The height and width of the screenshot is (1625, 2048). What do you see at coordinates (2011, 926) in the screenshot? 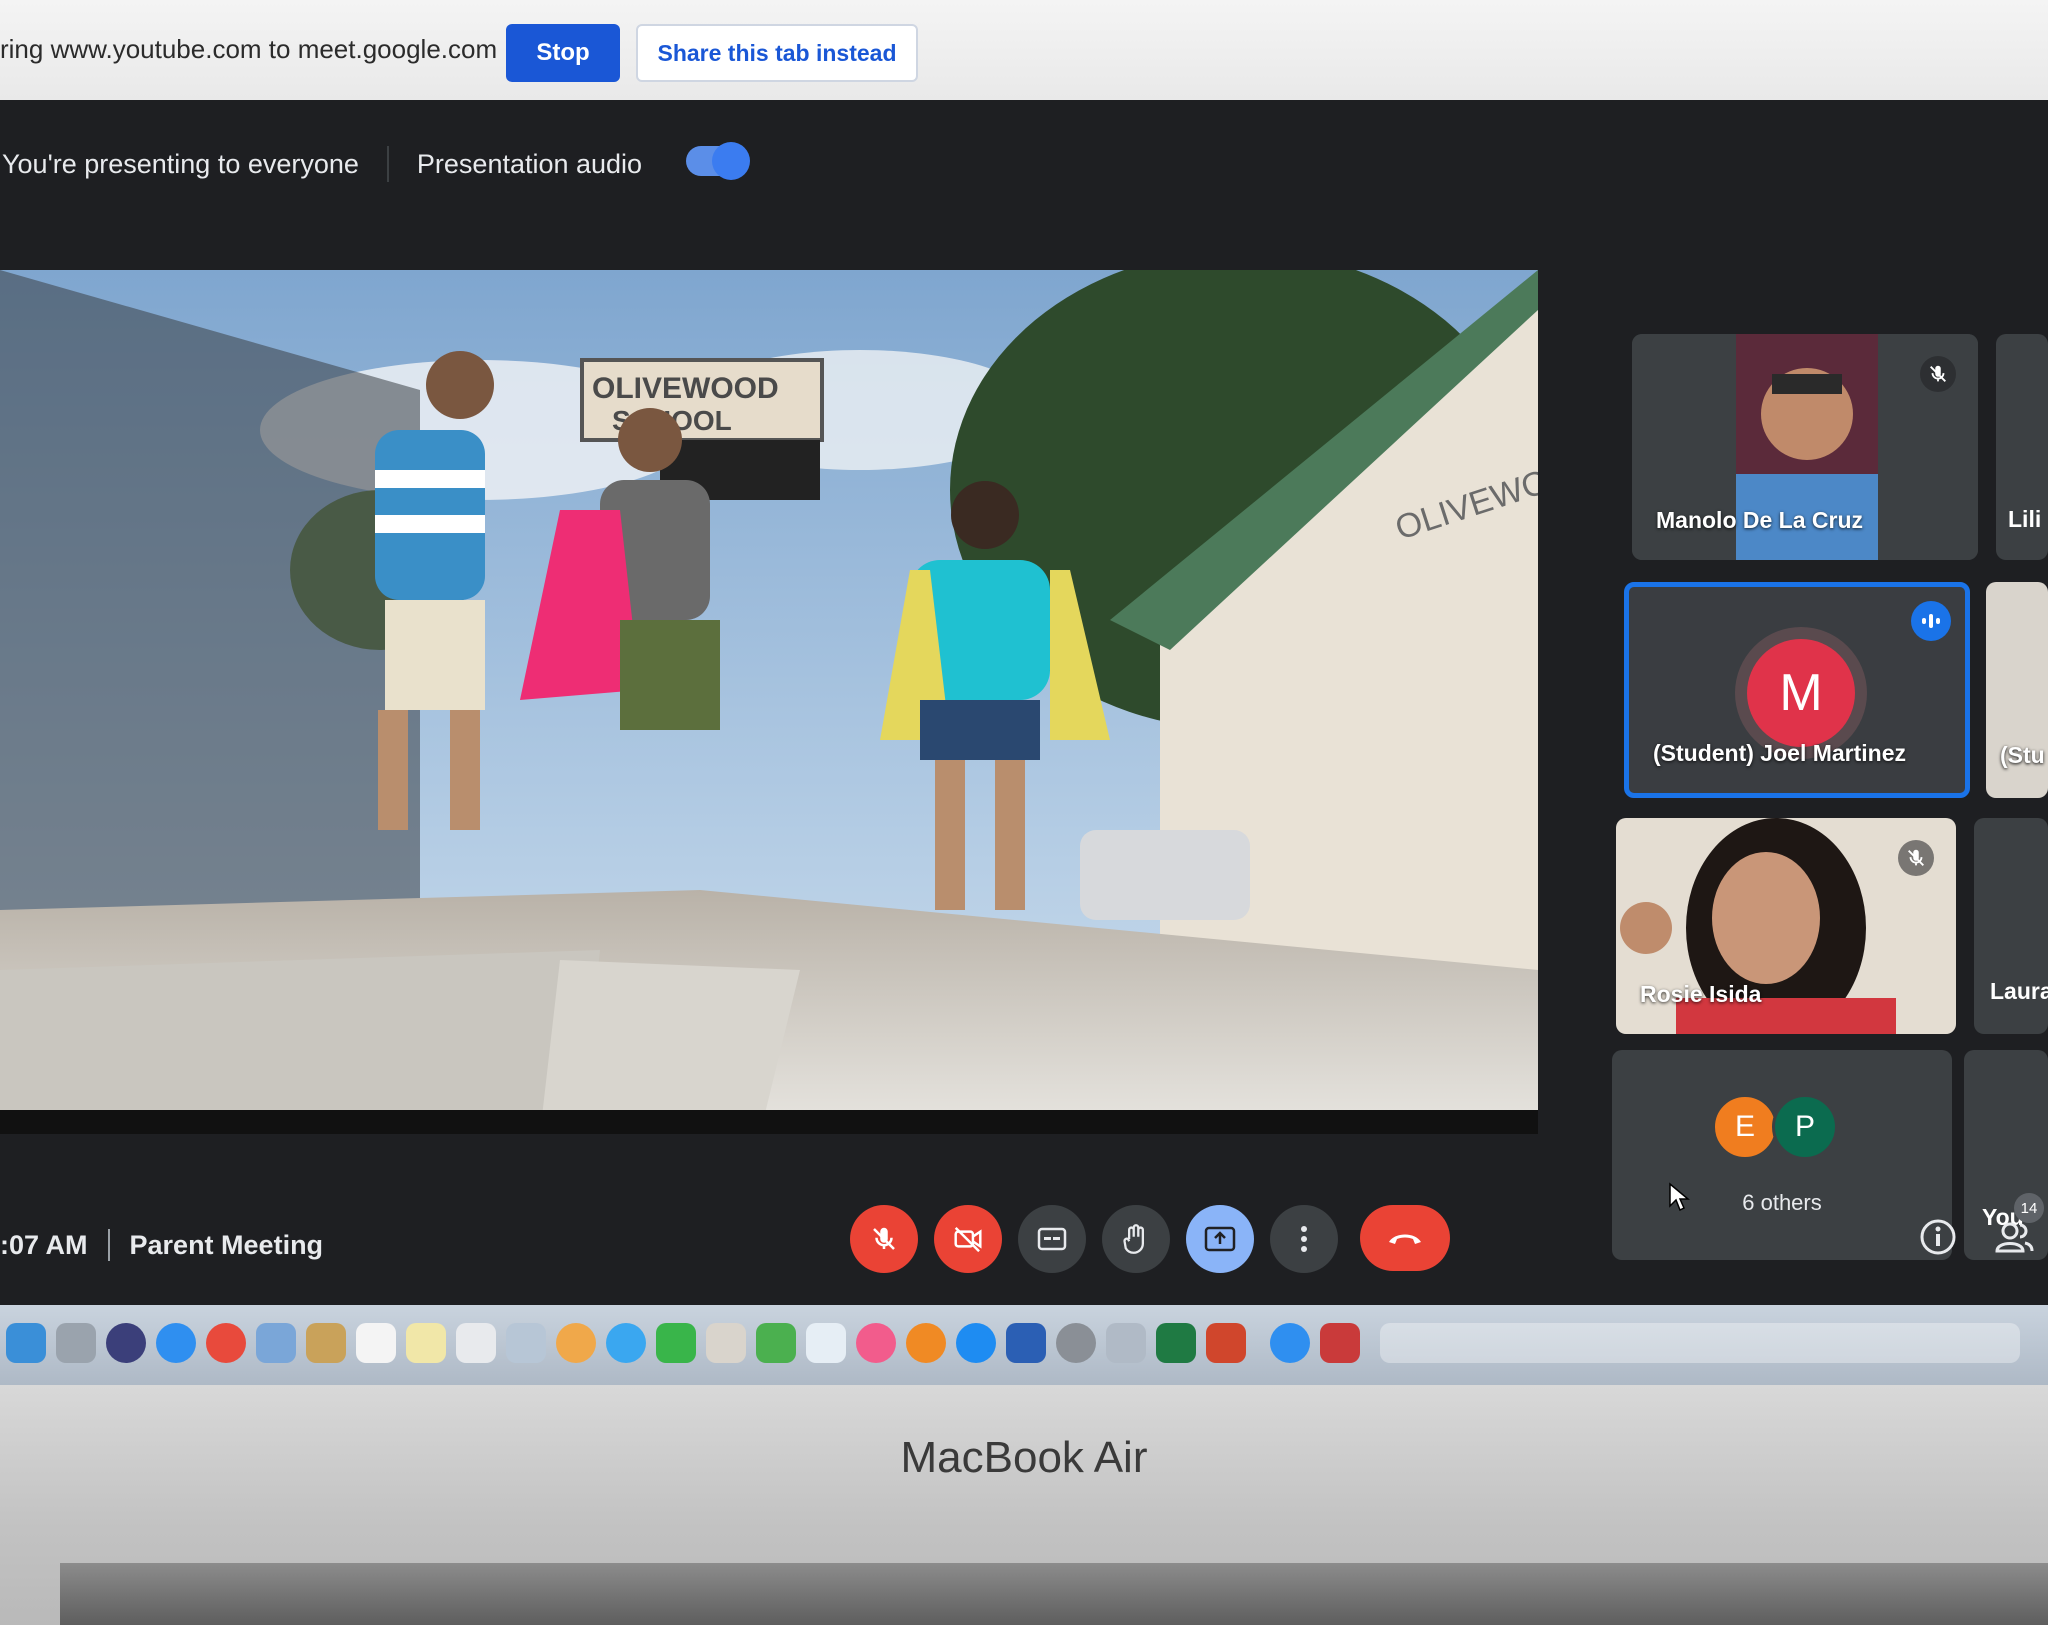
I see `participant-tile: Laura` at bounding box center [2011, 926].